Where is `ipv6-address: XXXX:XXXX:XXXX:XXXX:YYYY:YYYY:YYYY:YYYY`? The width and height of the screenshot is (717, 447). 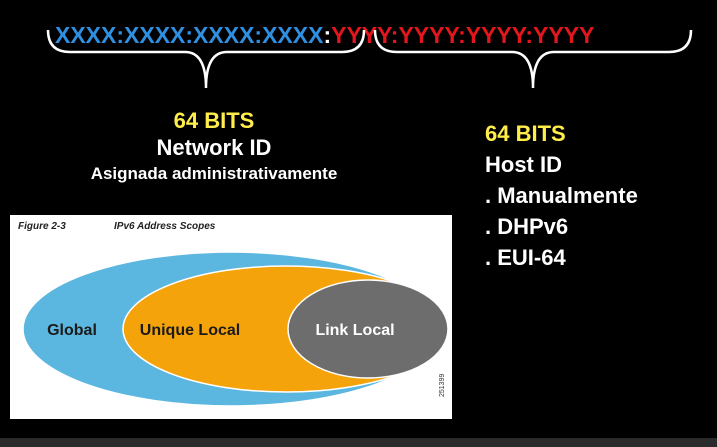 ipv6-address: XXXX:XXXX:XXXX:XXXX:YYYY:YYYY:YYYY:YYYY is located at coordinates (324, 35).